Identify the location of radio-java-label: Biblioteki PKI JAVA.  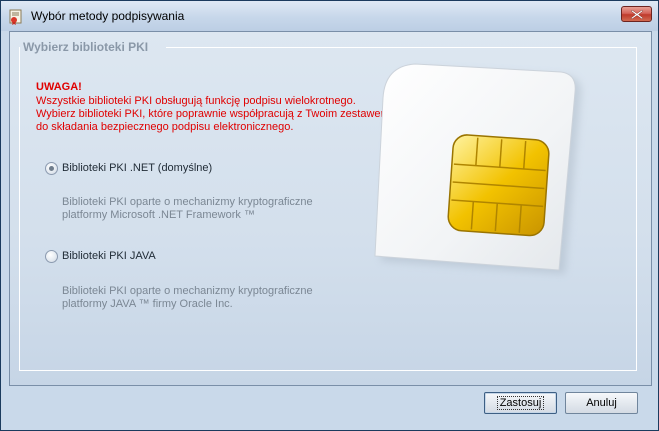
(109, 256).